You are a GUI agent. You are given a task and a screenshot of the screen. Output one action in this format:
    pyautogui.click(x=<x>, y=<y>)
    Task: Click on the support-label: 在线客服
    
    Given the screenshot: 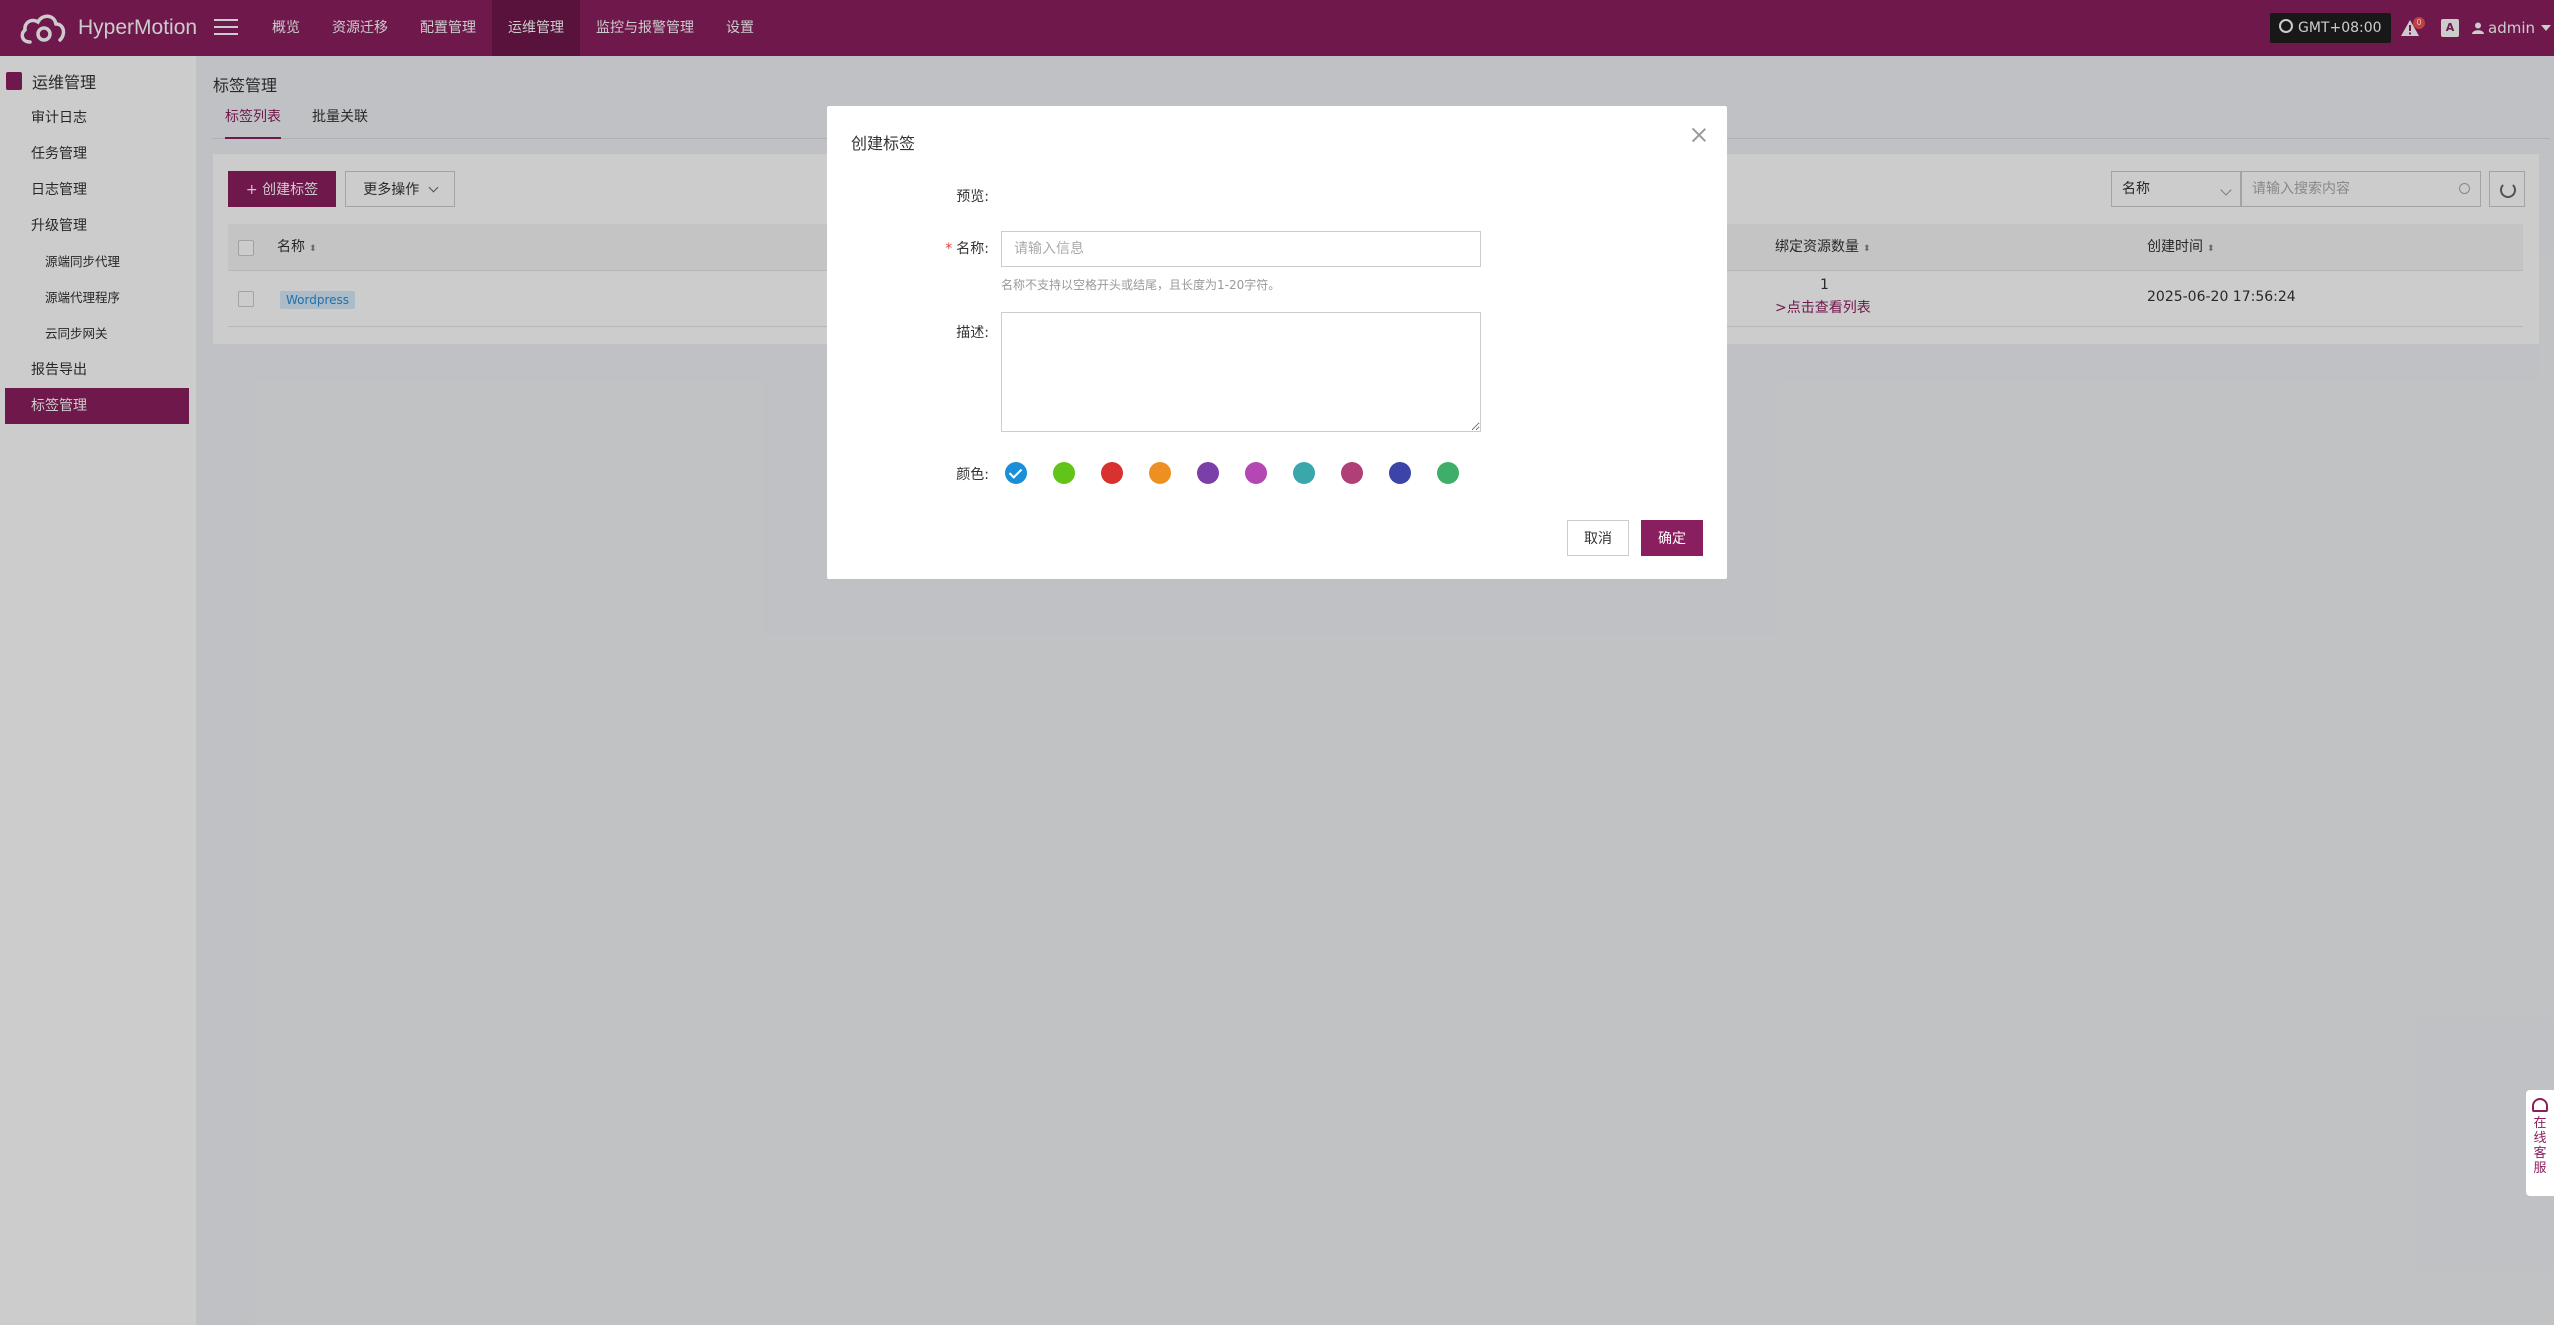 What is the action you would take?
    pyautogui.click(x=2540, y=1146)
    